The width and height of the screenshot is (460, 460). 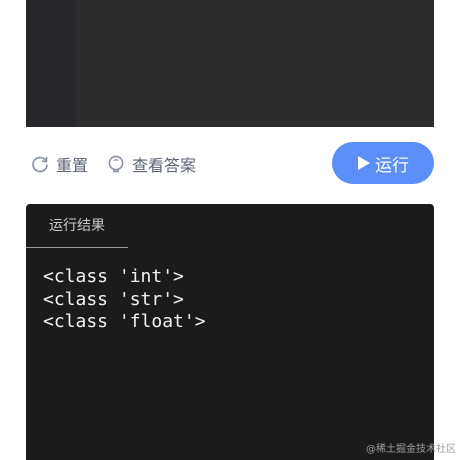 What do you see at coordinates (364, 163) in the screenshot?
I see `play-icon` at bounding box center [364, 163].